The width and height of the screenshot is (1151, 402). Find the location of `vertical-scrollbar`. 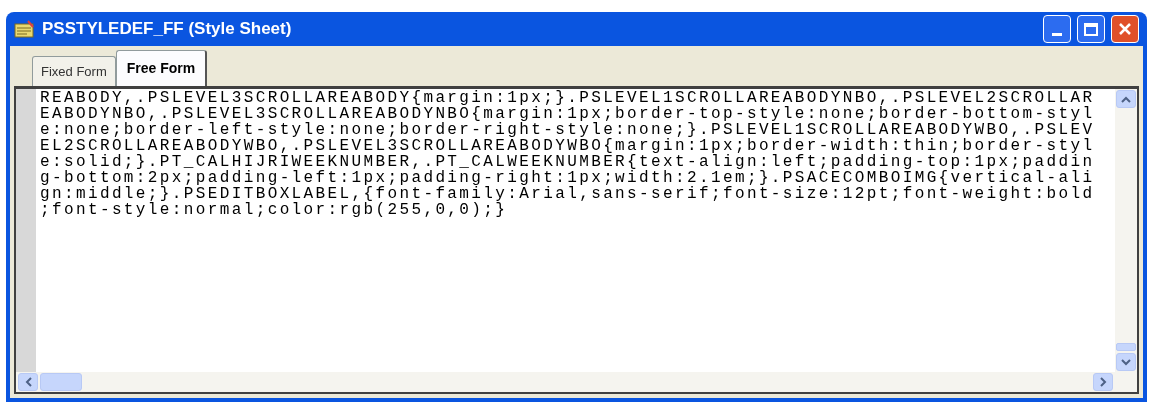

vertical-scrollbar is located at coordinates (1126, 230).